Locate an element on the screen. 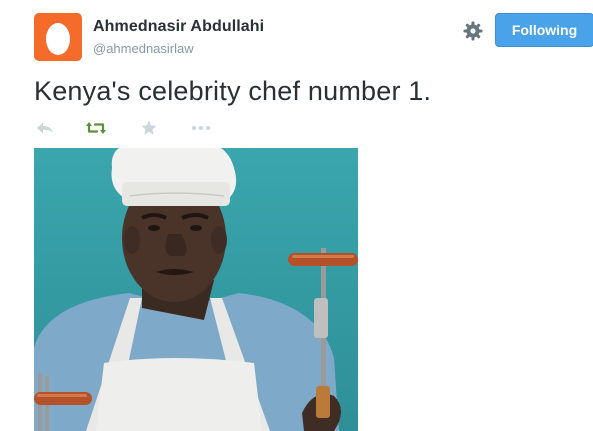  egg-icon is located at coordinates (58, 39).